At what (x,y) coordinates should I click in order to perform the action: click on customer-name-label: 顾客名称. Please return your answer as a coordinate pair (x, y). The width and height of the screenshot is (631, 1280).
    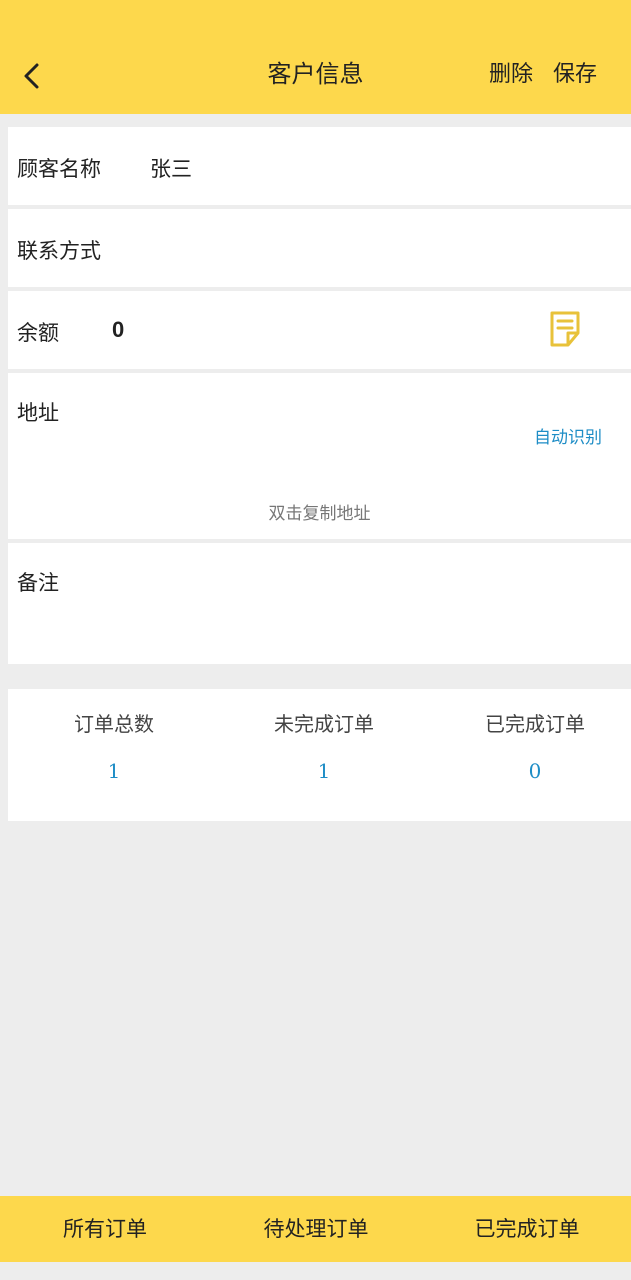
    Looking at the image, I should click on (59, 169).